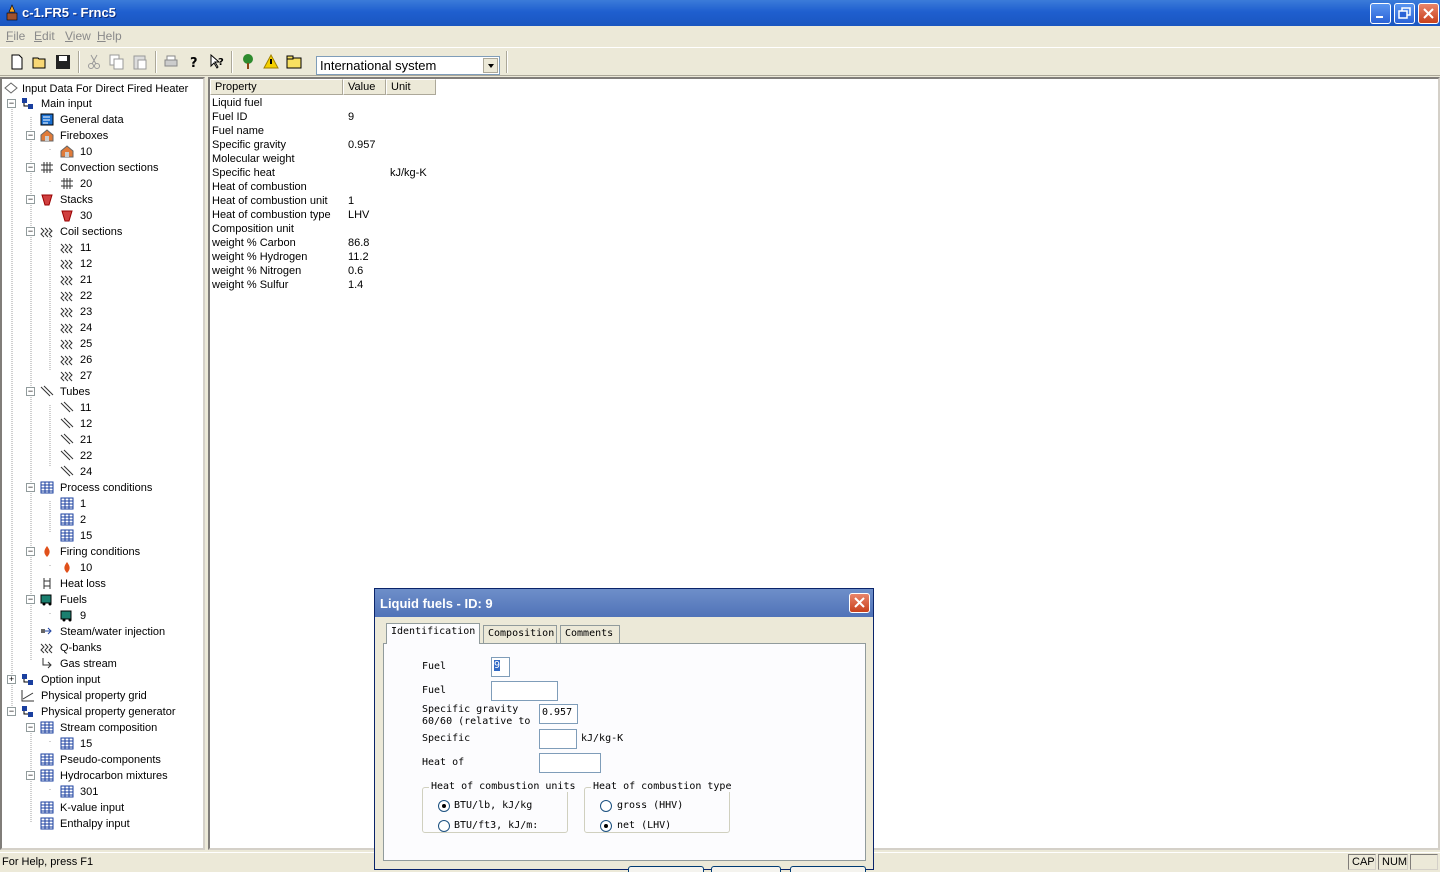 This screenshot has width=1440, height=872. I want to click on save-button, so click(63, 62).